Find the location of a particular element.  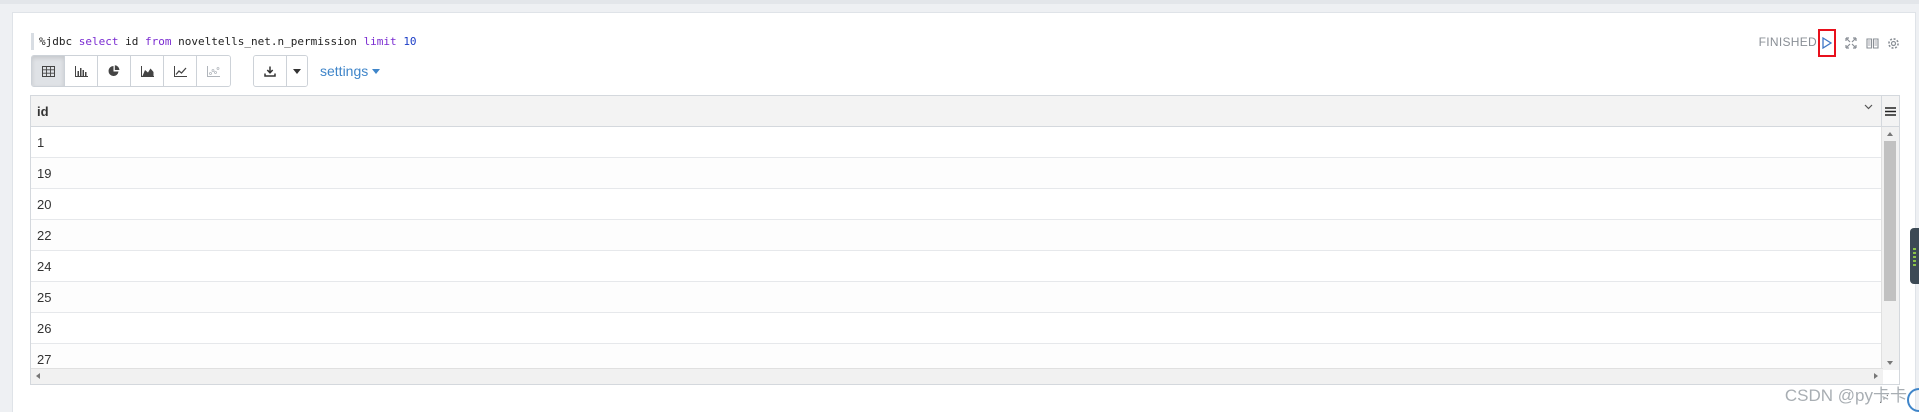

paragraph-settings-button is located at coordinates (1893, 43).